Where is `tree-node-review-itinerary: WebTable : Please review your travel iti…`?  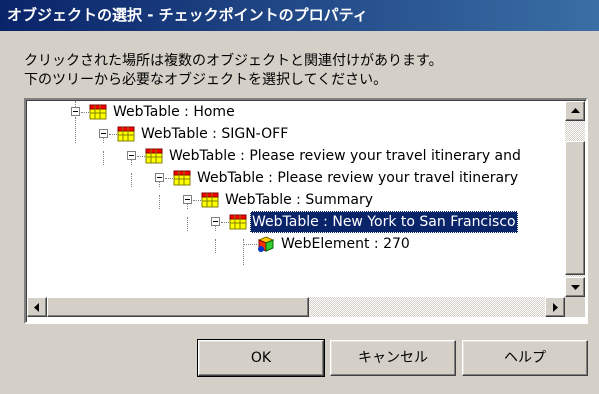 tree-node-review-itinerary: WebTable : Please review your travel iti… is located at coordinates (296, 178).